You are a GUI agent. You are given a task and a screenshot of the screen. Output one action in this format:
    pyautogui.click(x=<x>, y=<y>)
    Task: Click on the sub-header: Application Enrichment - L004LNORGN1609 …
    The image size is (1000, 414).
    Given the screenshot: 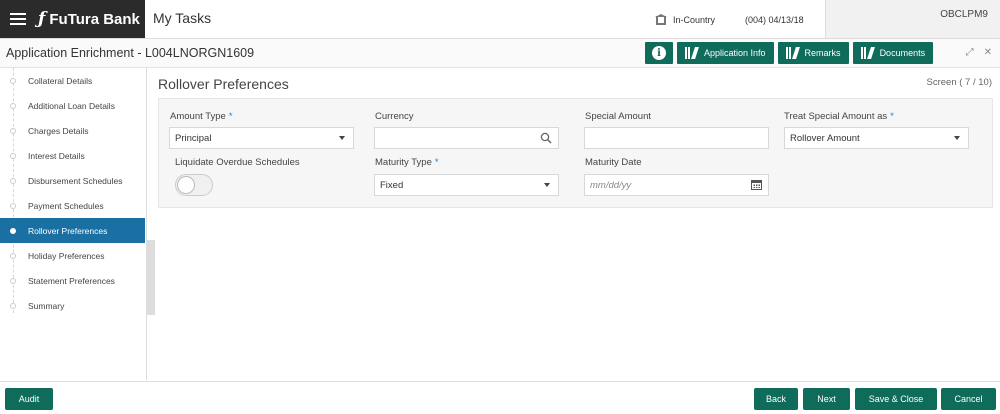 What is the action you would take?
    pyautogui.click(x=500, y=53)
    